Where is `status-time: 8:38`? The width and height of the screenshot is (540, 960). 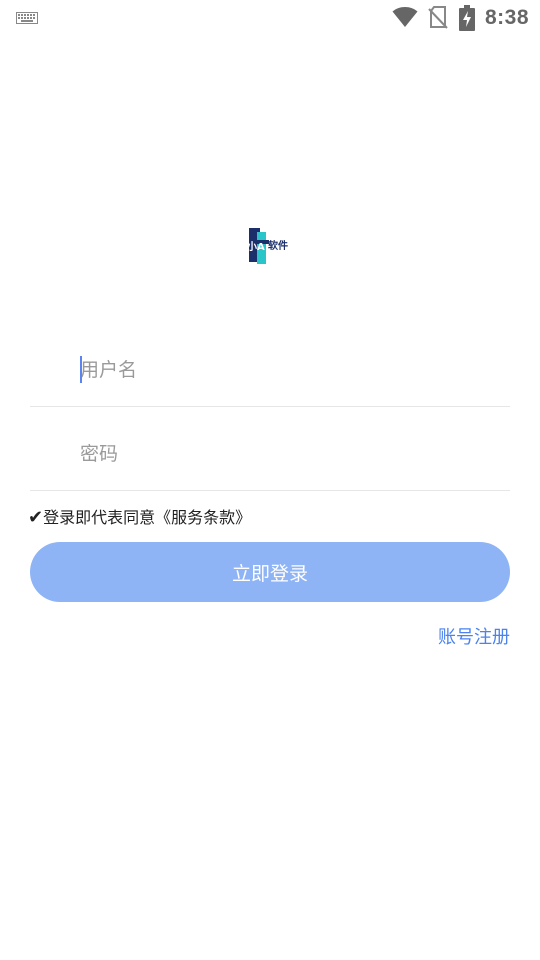
status-time: 8:38 is located at coordinates (507, 17).